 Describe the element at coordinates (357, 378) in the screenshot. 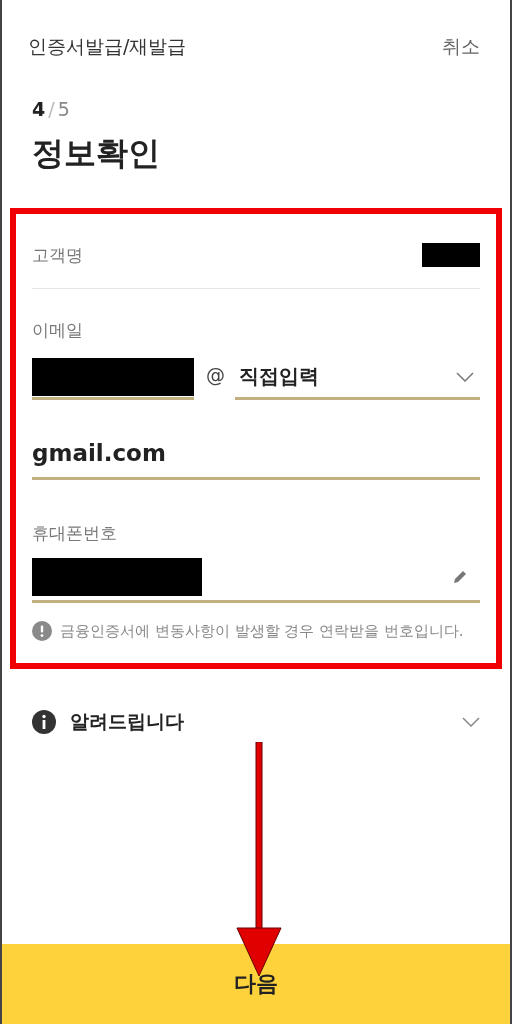

I see `domain-select: 직접입력` at that location.